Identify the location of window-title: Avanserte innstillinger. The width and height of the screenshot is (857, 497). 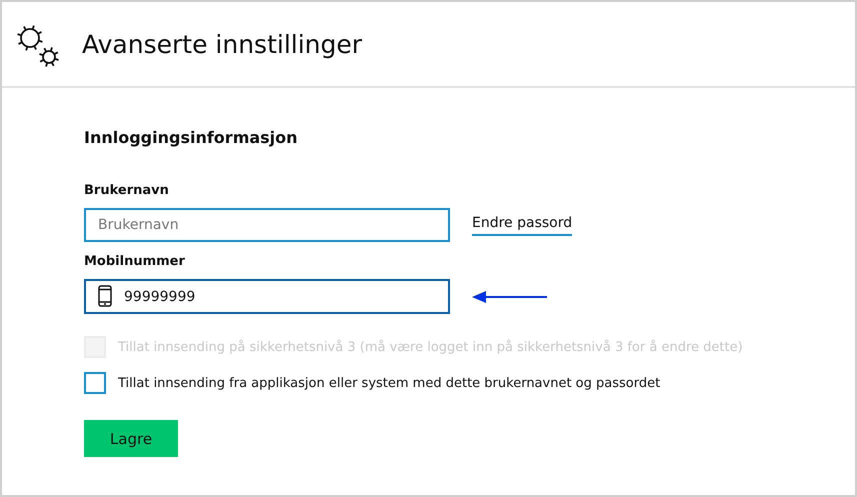
(222, 44).